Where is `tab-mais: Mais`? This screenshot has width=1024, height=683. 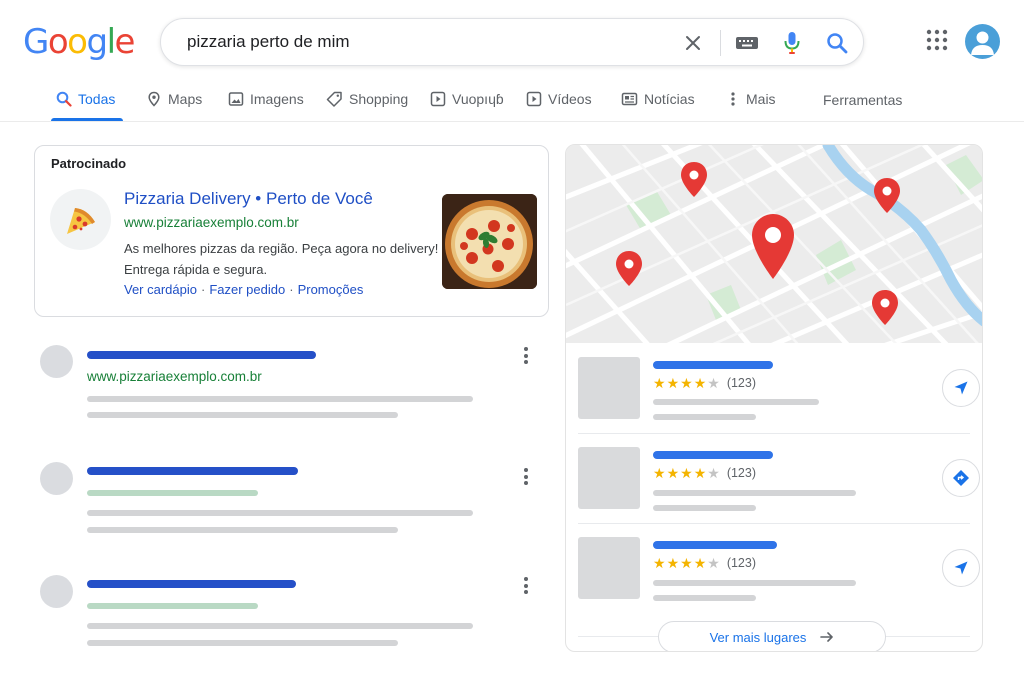 tab-mais: Mais is located at coordinates (751, 99).